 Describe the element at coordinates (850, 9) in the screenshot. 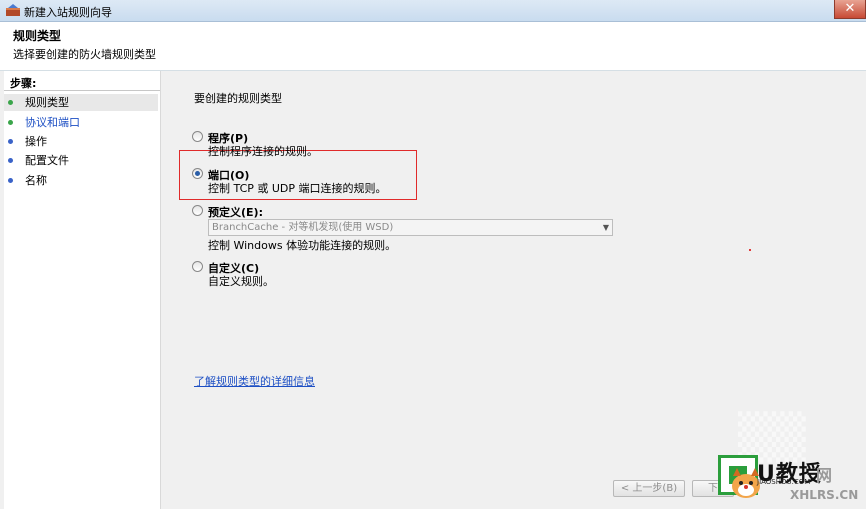

I see `close-button: ✕` at that location.